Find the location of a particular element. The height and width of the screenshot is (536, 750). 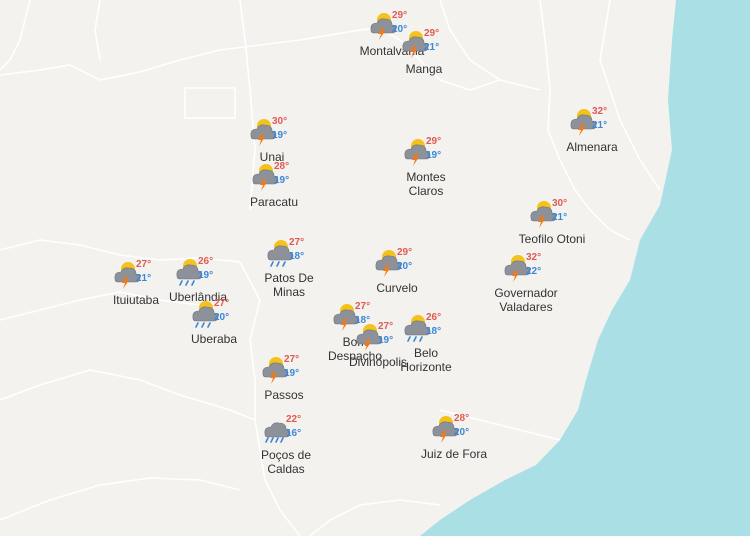

city-name: Patos De Minas is located at coordinates (289, 285).